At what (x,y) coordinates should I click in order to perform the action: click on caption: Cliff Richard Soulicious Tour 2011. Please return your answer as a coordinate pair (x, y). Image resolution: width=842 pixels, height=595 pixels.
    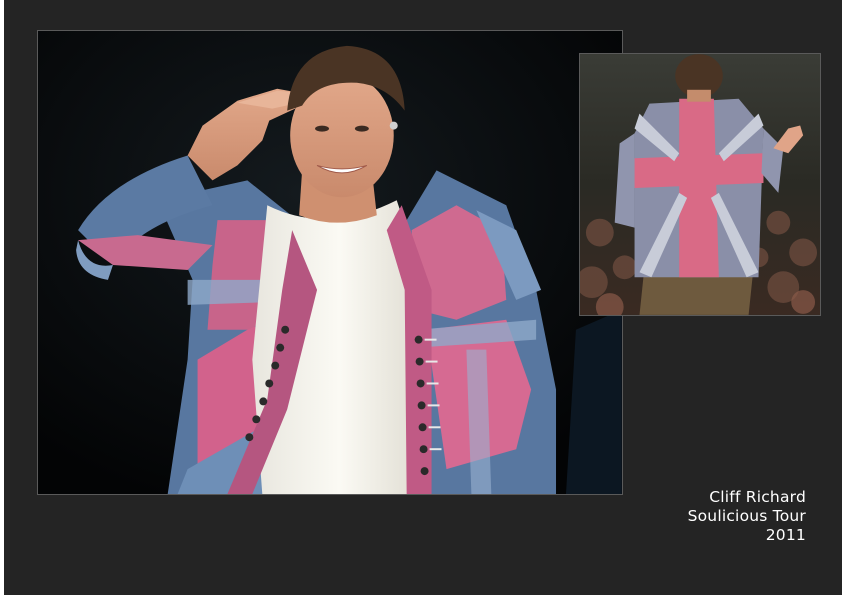
    Looking at the image, I should click on (696, 516).